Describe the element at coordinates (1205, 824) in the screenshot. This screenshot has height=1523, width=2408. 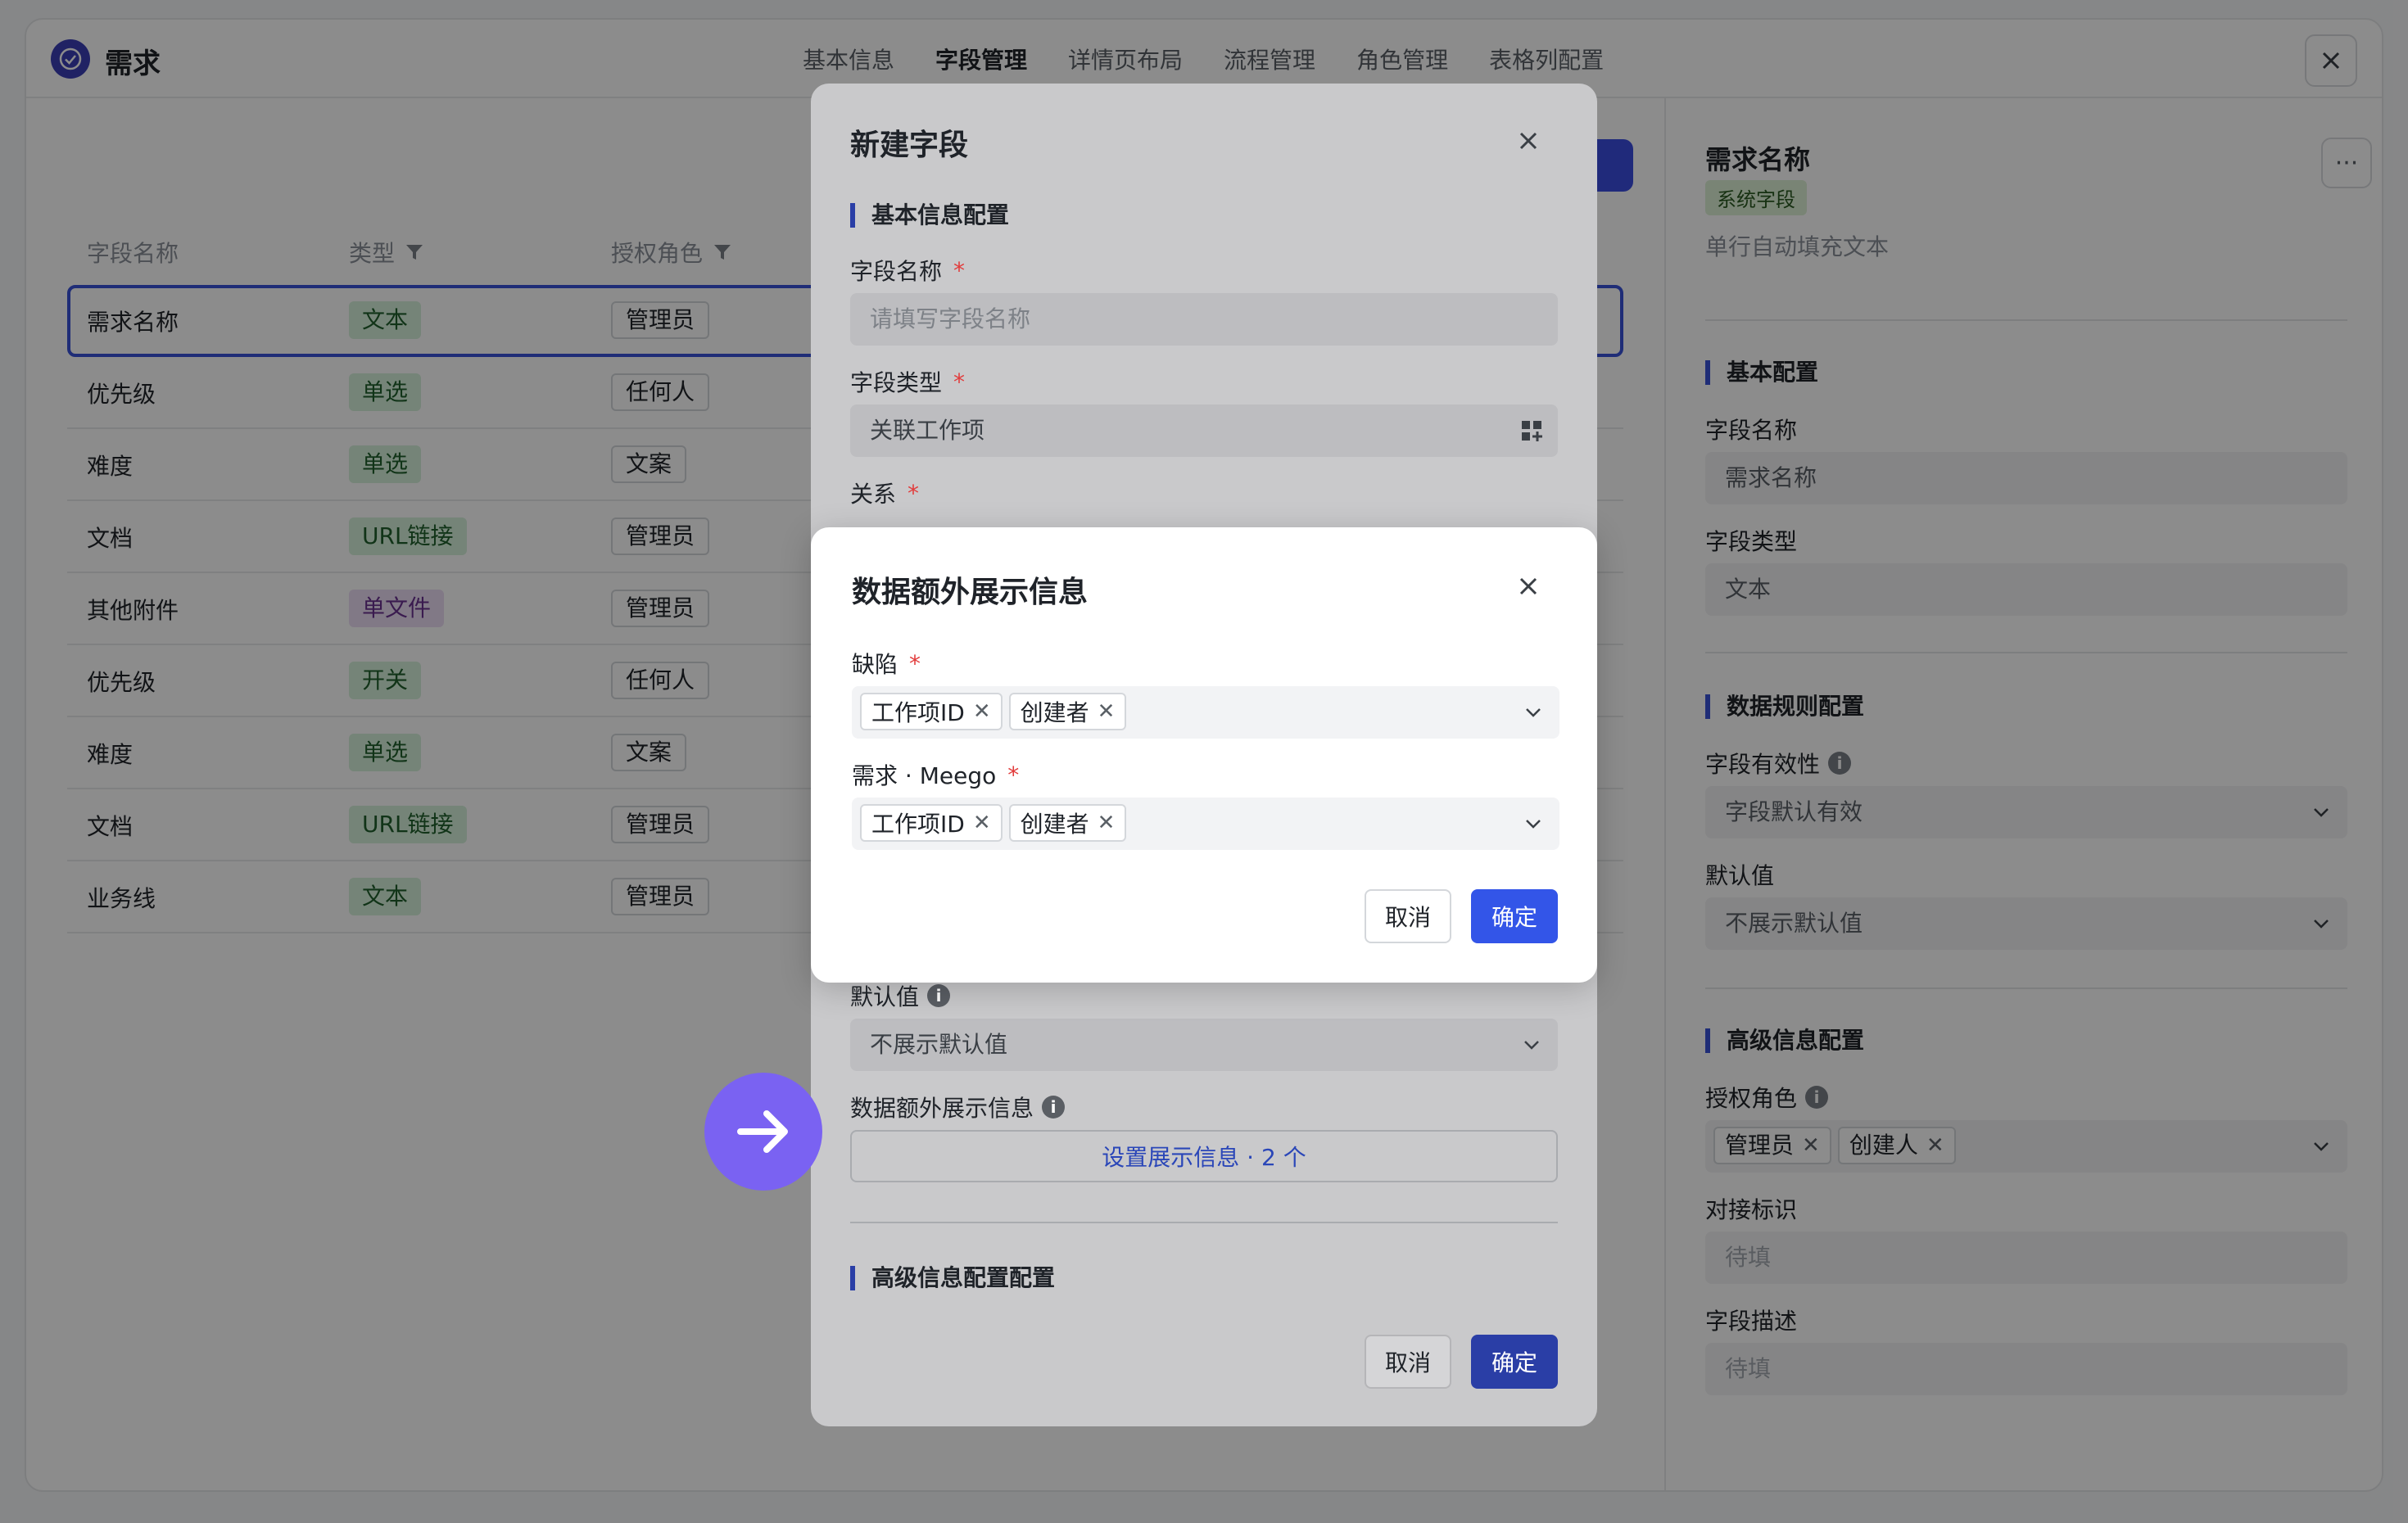
I see `requirement-select: 工作项ID ✕ 创建者 ✕` at that location.